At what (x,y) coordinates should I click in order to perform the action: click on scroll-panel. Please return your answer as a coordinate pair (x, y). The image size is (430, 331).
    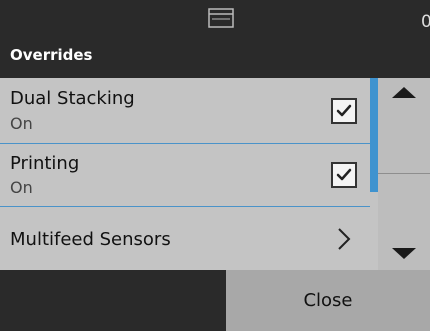
    Looking at the image, I should click on (404, 174).